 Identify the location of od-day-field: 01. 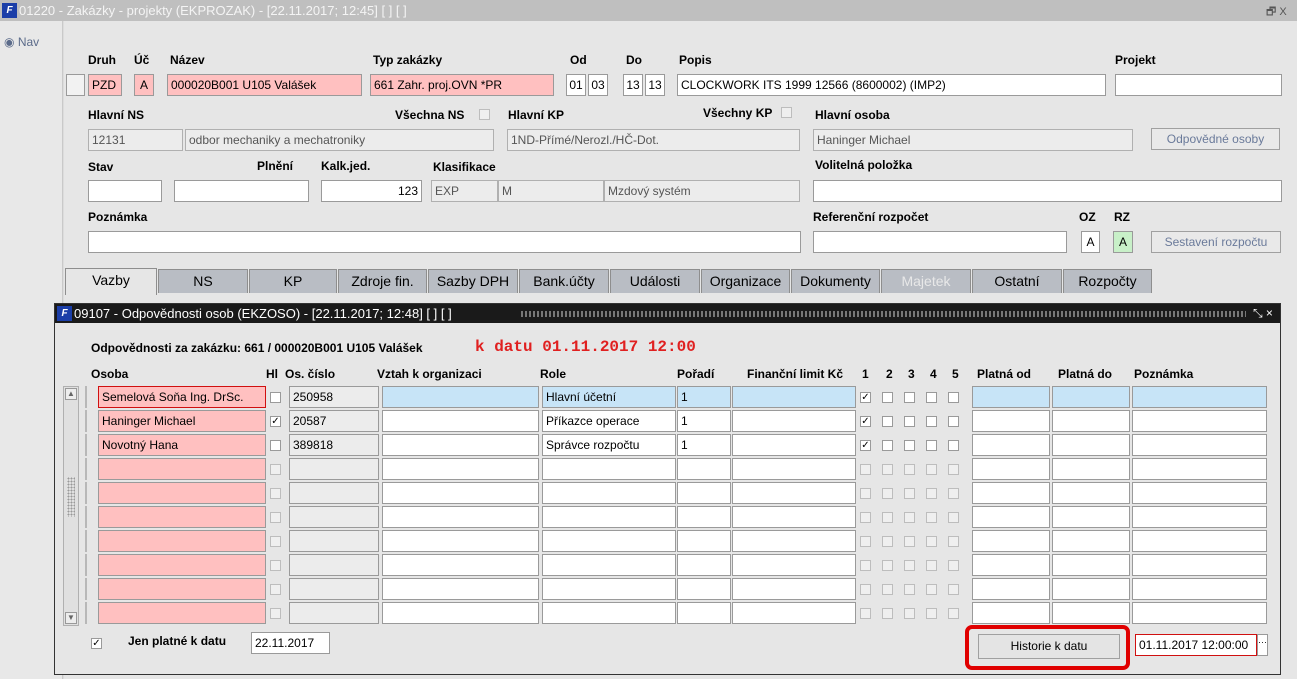
(576, 85).